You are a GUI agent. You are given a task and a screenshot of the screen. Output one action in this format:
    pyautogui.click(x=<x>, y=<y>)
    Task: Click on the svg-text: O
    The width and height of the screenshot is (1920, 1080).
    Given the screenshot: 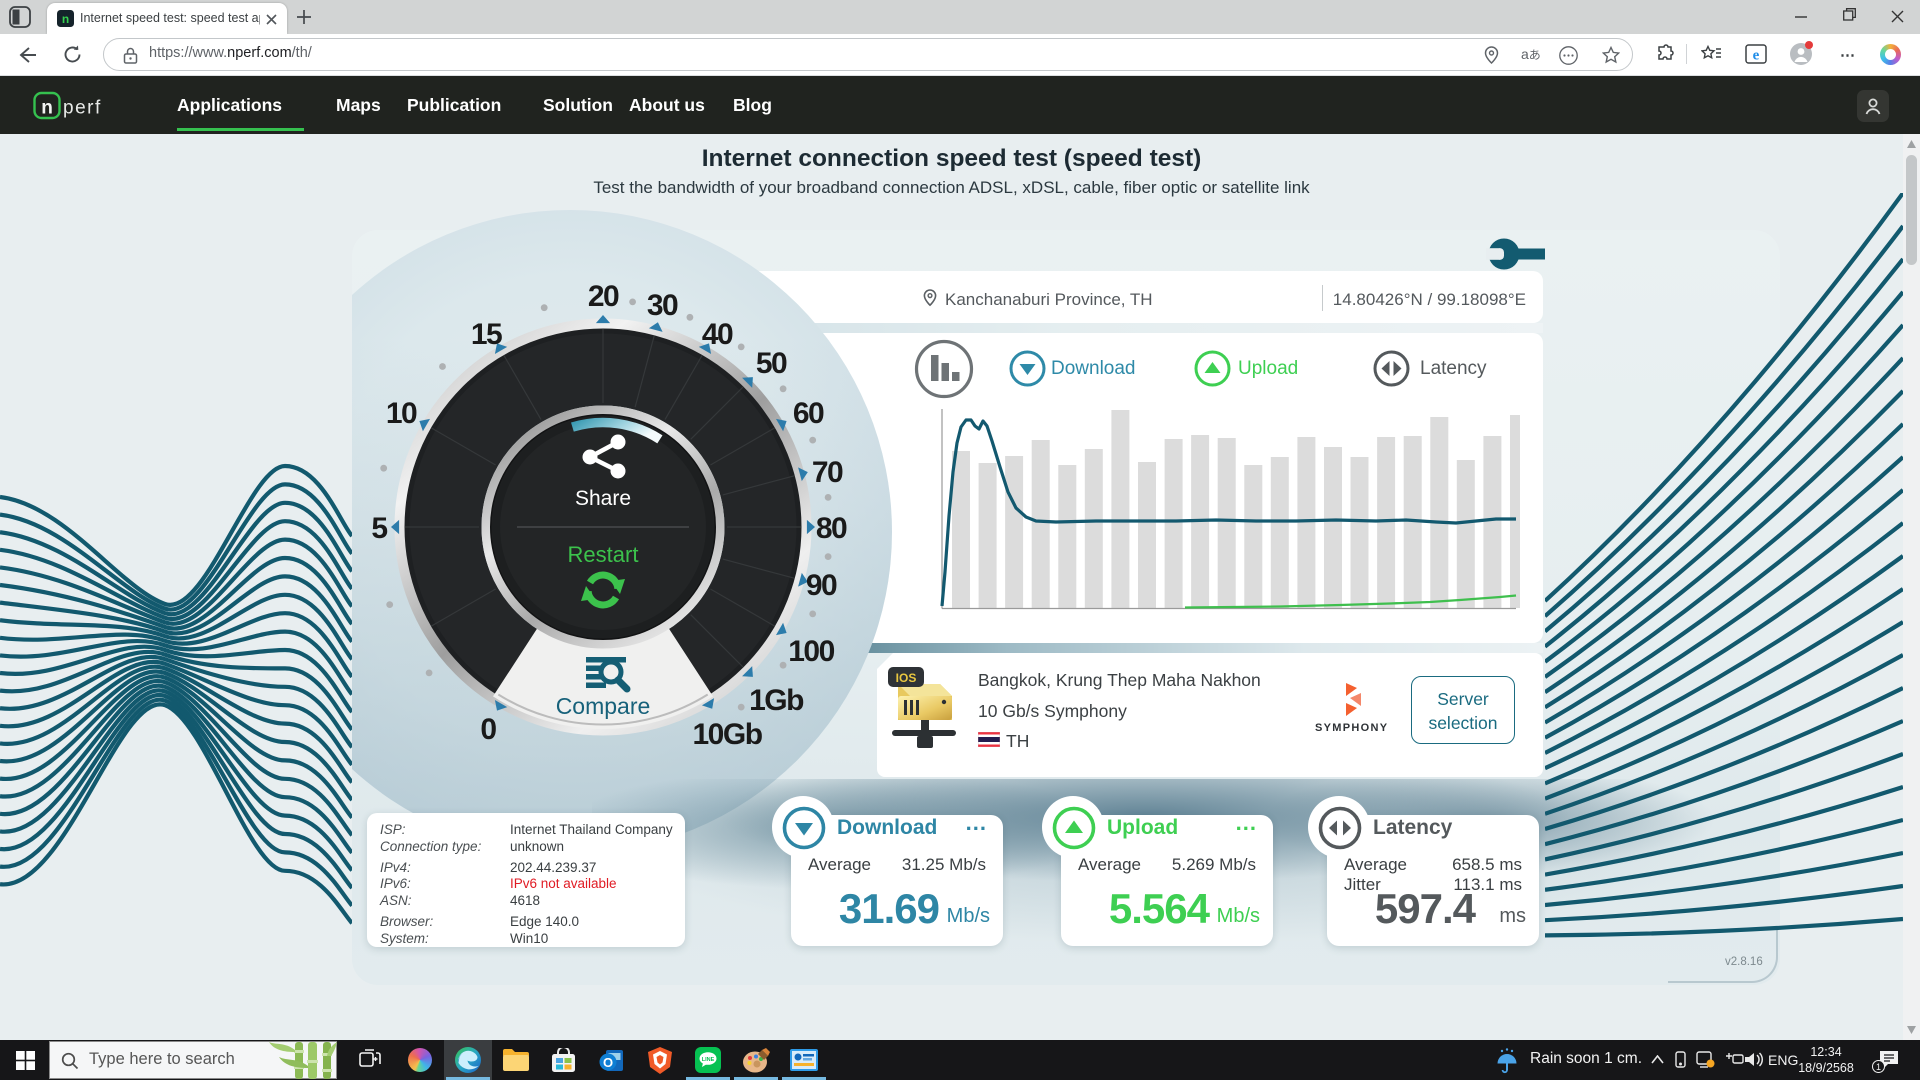 What is the action you would take?
    pyautogui.click(x=608, y=1062)
    